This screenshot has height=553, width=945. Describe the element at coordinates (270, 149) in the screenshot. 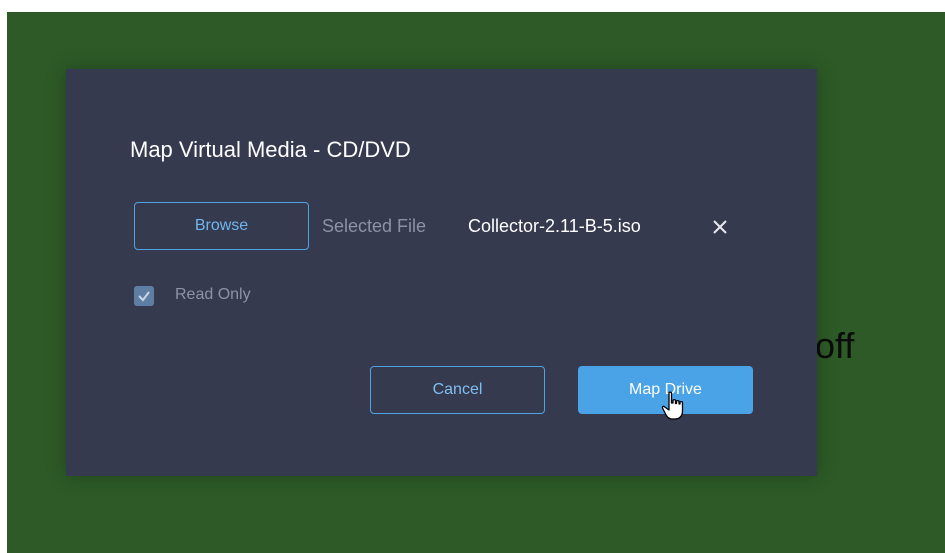

I see `dialog-title: Map Virtual Media - CD/DVD` at that location.